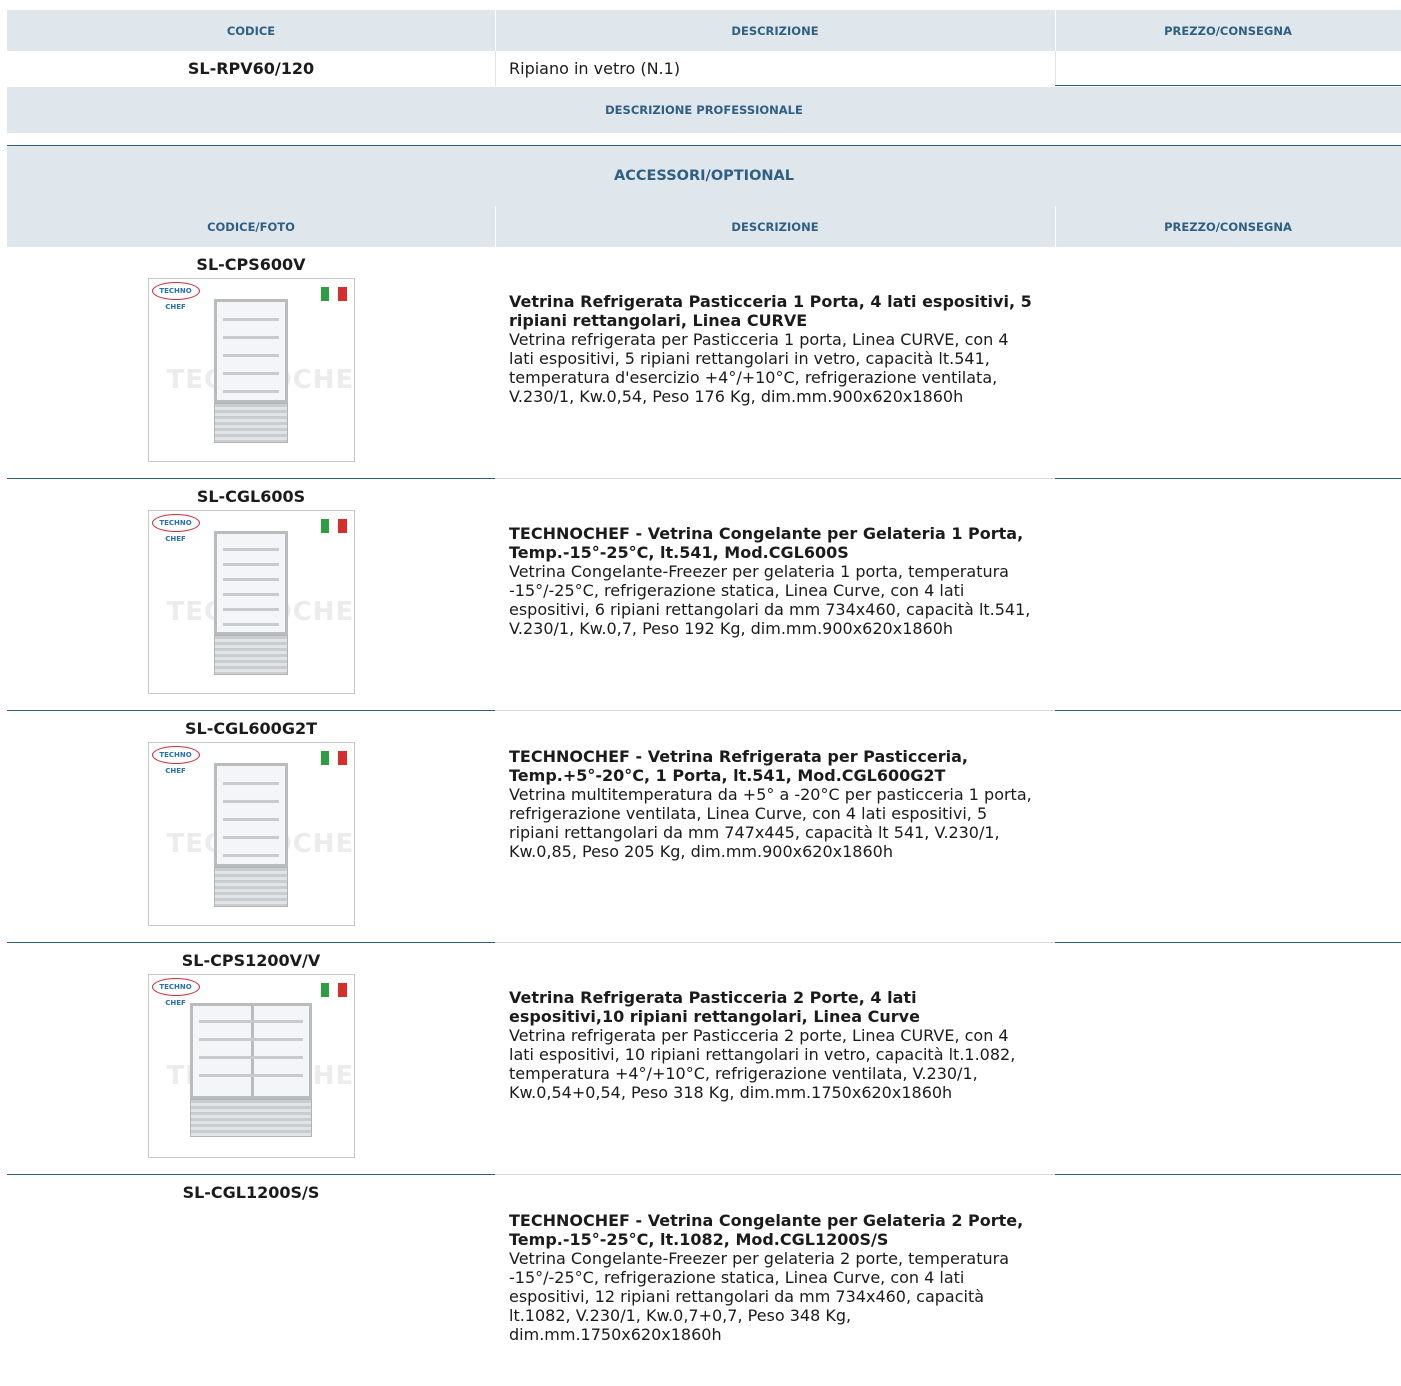 Image resolution: width=1401 pixels, height=1386 pixels. I want to click on accessory-code: SL-CGL600S, so click(251, 492).